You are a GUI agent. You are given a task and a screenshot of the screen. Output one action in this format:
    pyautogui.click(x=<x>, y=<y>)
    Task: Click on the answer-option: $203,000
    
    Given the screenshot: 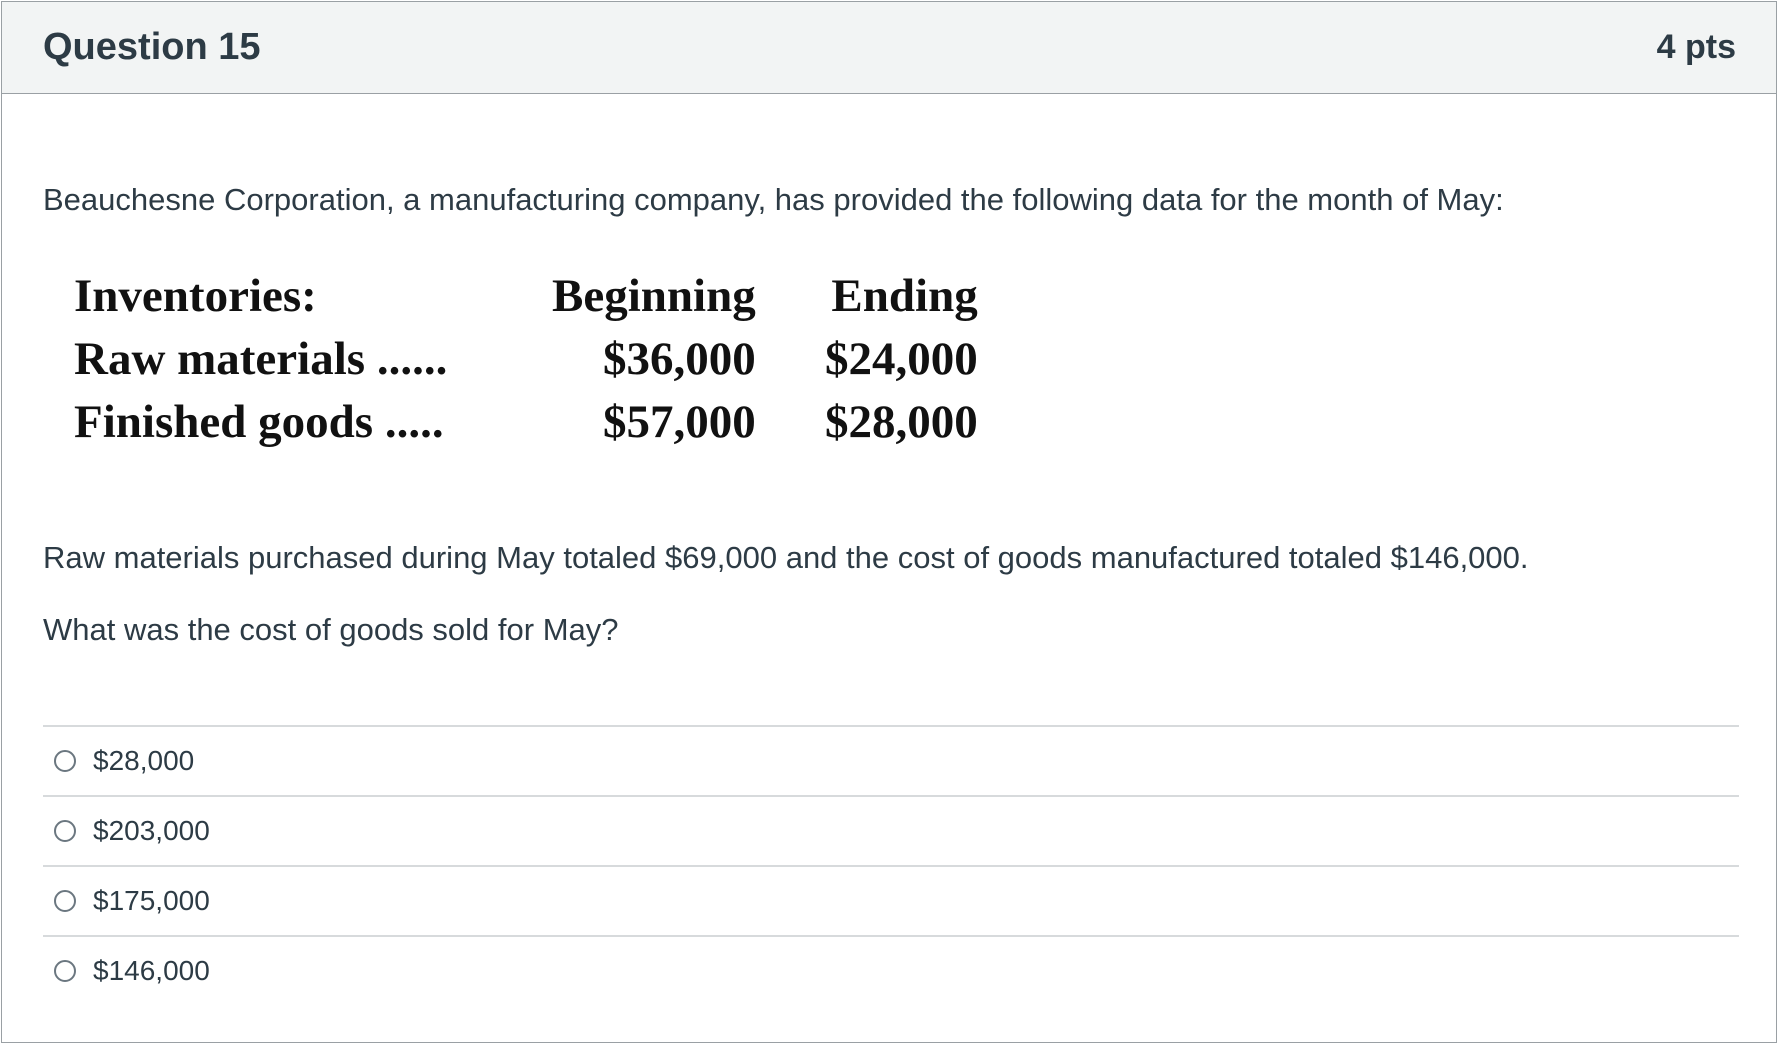 What is the action you would take?
    pyautogui.click(x=891, y=832)
    